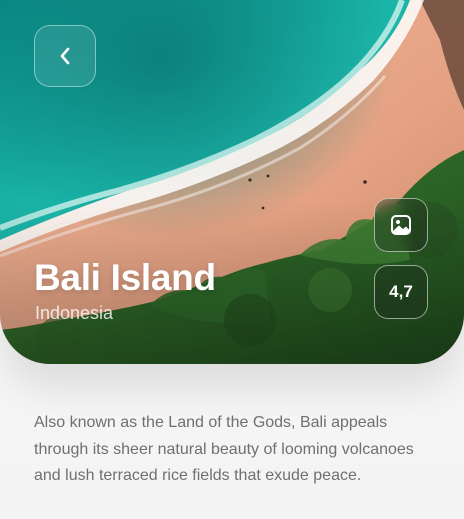 The height and width of the screenshot is (519, 464). I want to click on rating-badge: 4,7, so click(401, 292).